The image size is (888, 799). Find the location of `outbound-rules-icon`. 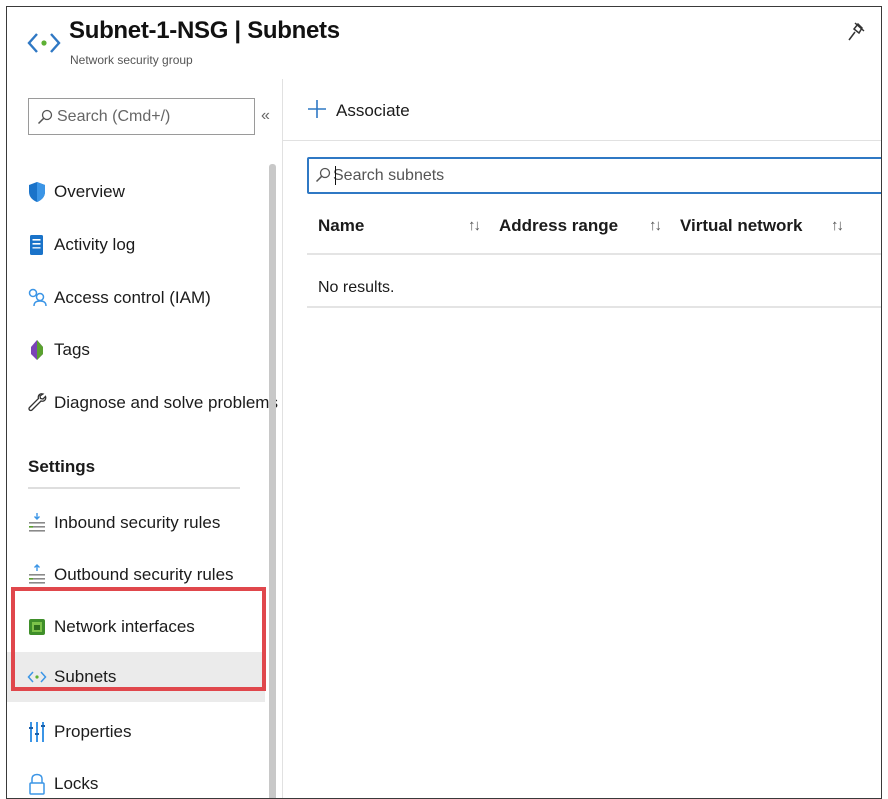

outbound-rules-icon is located at coordinates (37, 574).